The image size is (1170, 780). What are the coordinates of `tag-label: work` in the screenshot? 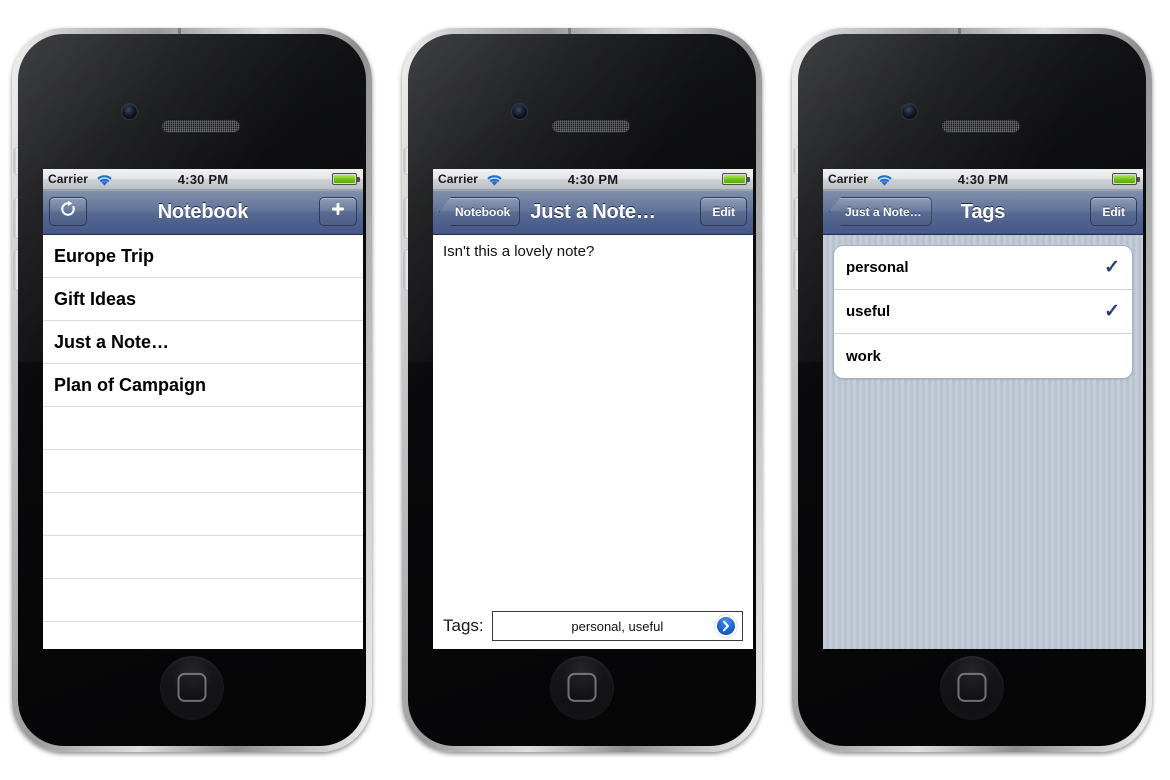 It's located at (864, 356).